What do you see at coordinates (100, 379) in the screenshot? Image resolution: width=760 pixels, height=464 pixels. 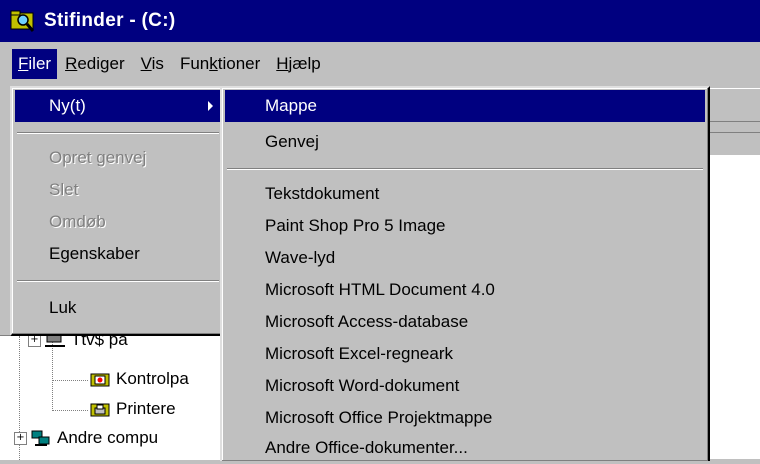 I see `control-panel-folder-icon` at bounding box center [100, 379].